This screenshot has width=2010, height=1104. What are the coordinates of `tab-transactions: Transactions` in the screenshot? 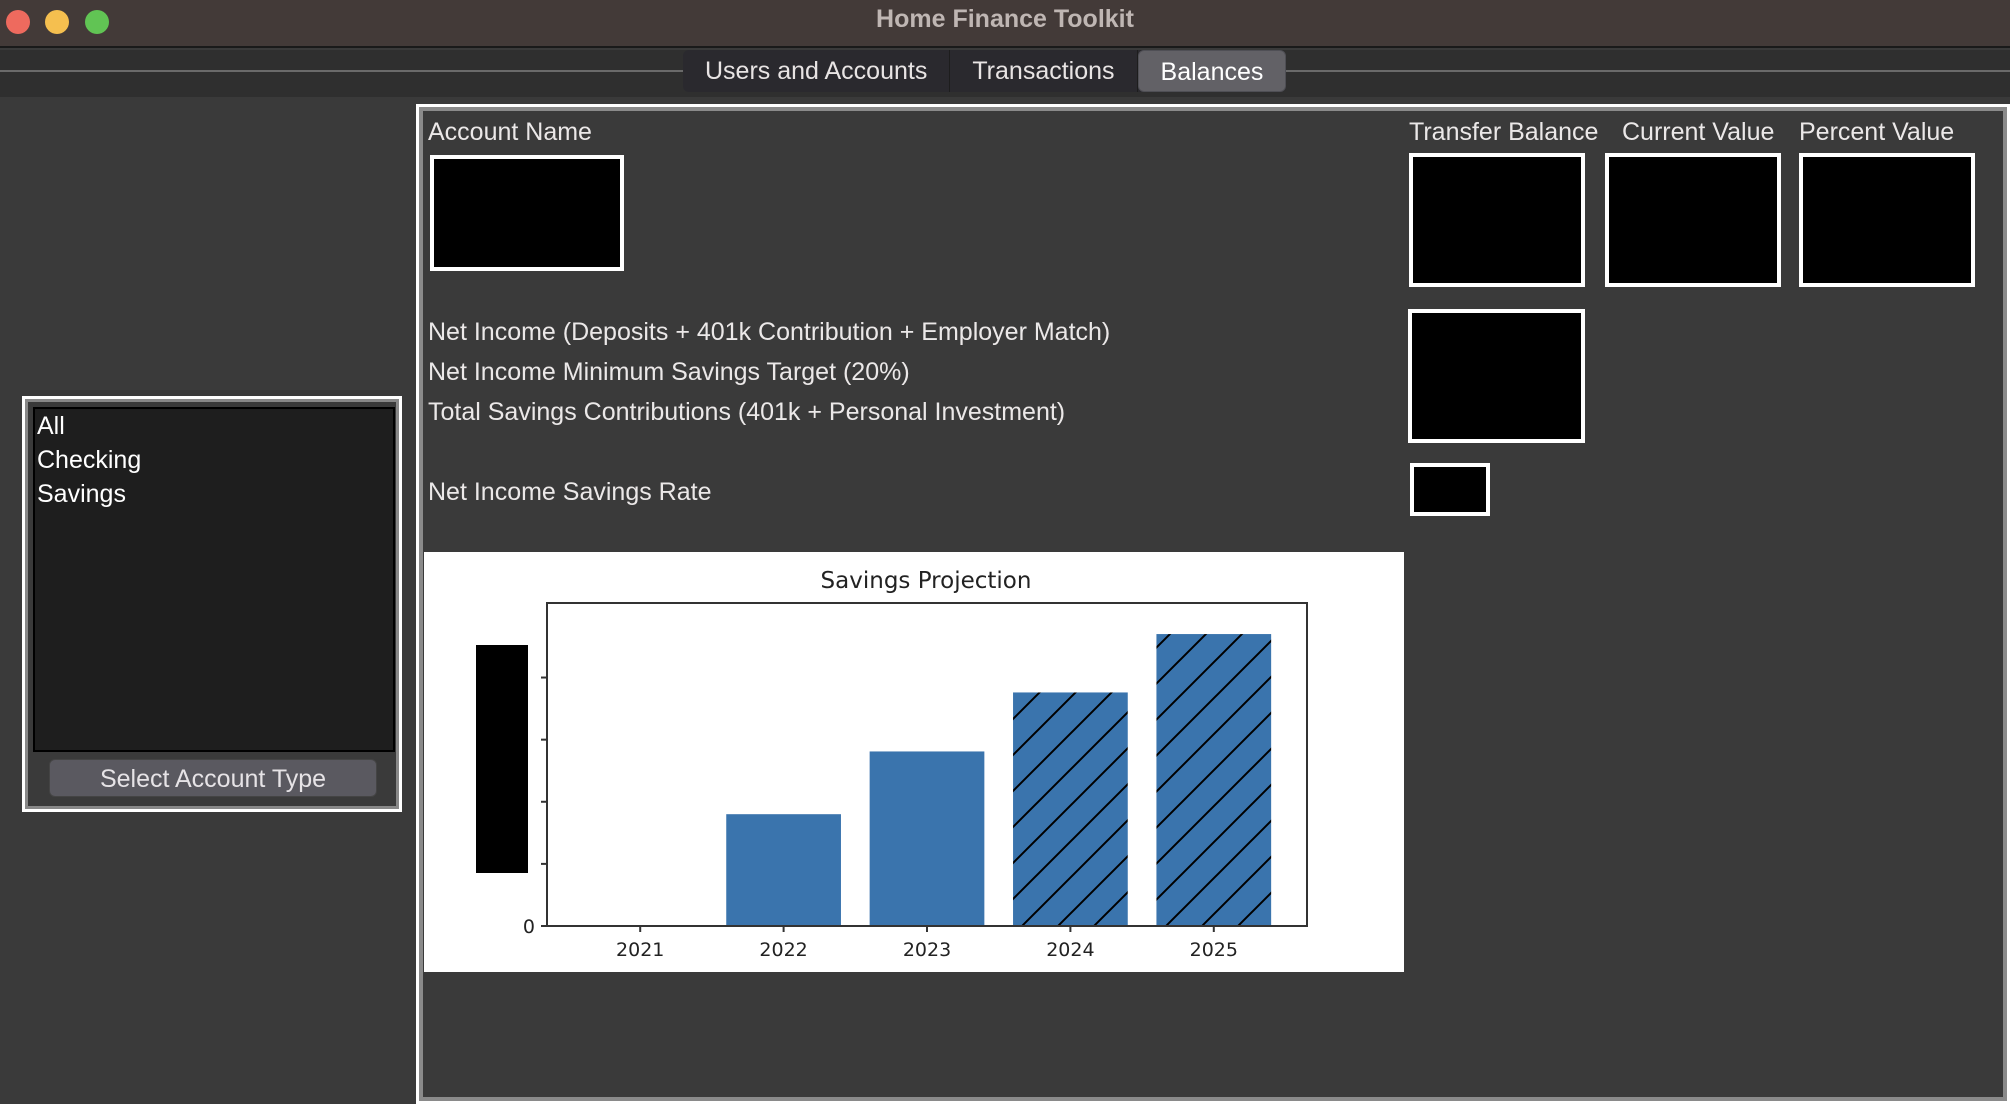 It's located at (1044, 71).